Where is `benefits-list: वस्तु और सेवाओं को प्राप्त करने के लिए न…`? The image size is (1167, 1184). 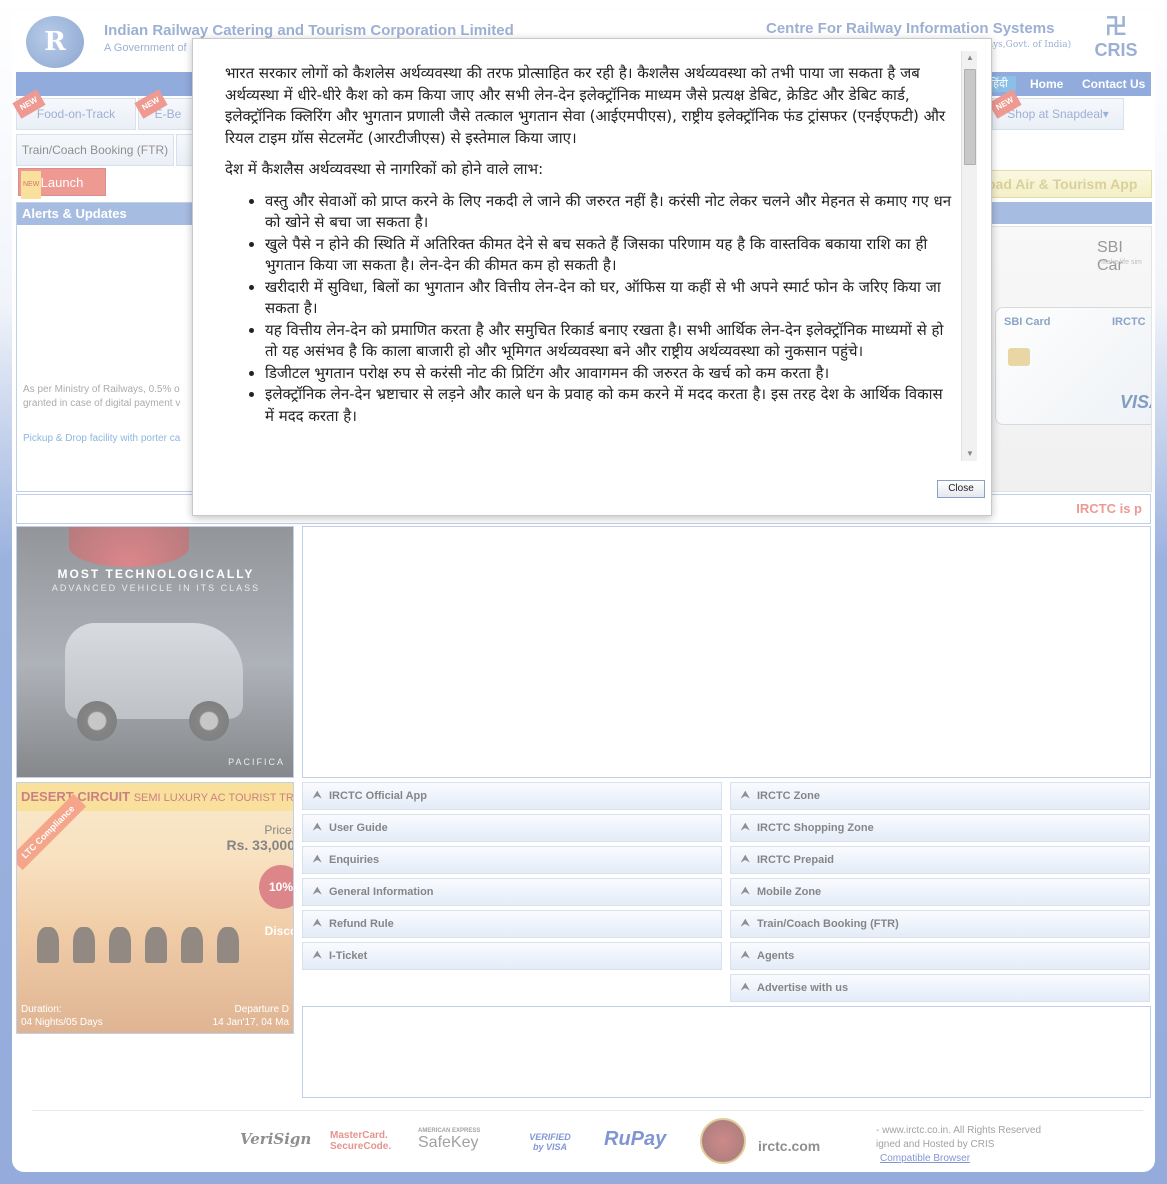
benefits-list: वस्तु और सेवाओं को प्राप्त करने के लिए न… is located at coordinates (610, 309).